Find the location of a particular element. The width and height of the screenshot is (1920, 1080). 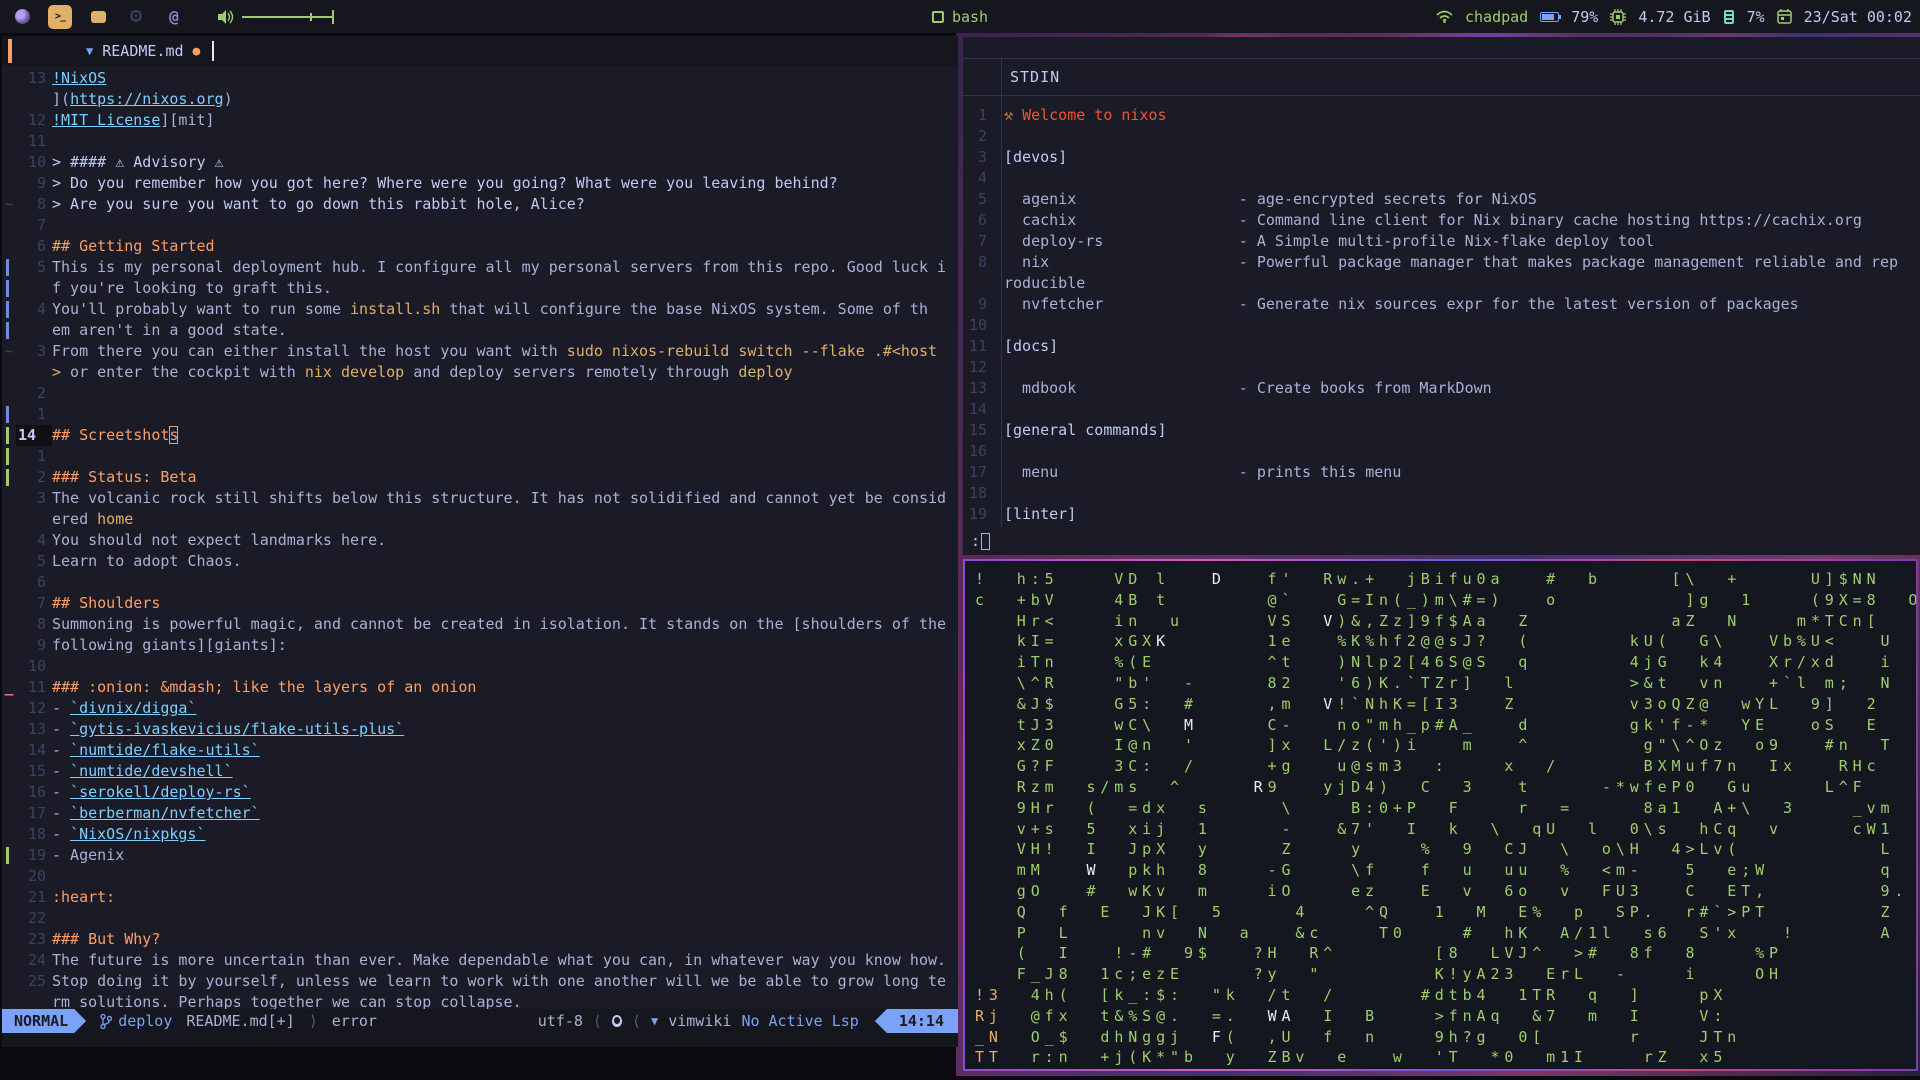

stdin-header: STDIN is located at coordinates (1441, 77).